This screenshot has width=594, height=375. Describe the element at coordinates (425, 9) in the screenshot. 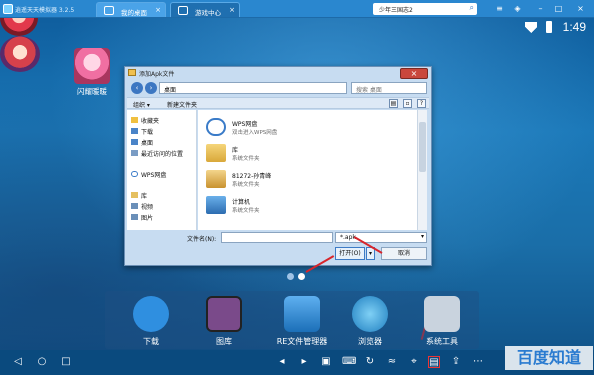

I see `emulator-search-input: 少年三国志2 ⌕` at that location.